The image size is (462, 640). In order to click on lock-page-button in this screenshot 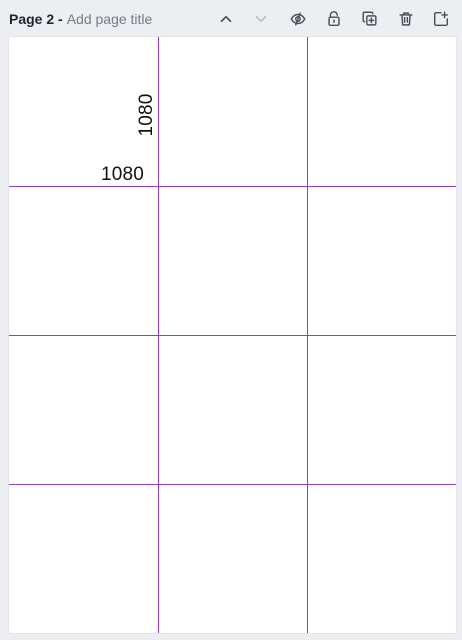, I will do `click(334, 19)`.